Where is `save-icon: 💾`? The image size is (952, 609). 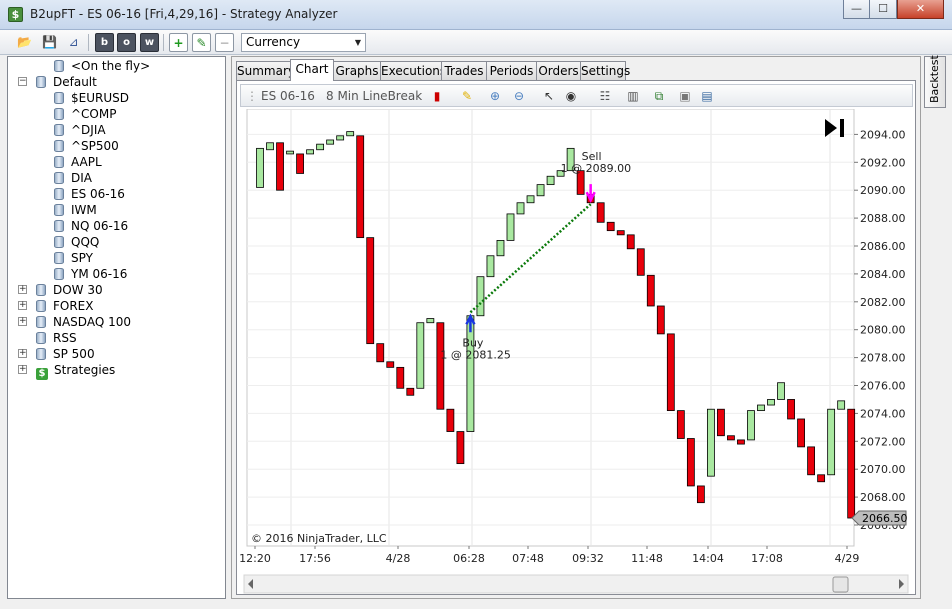
save-icon: 💾 is located at coordinates (49, 42).